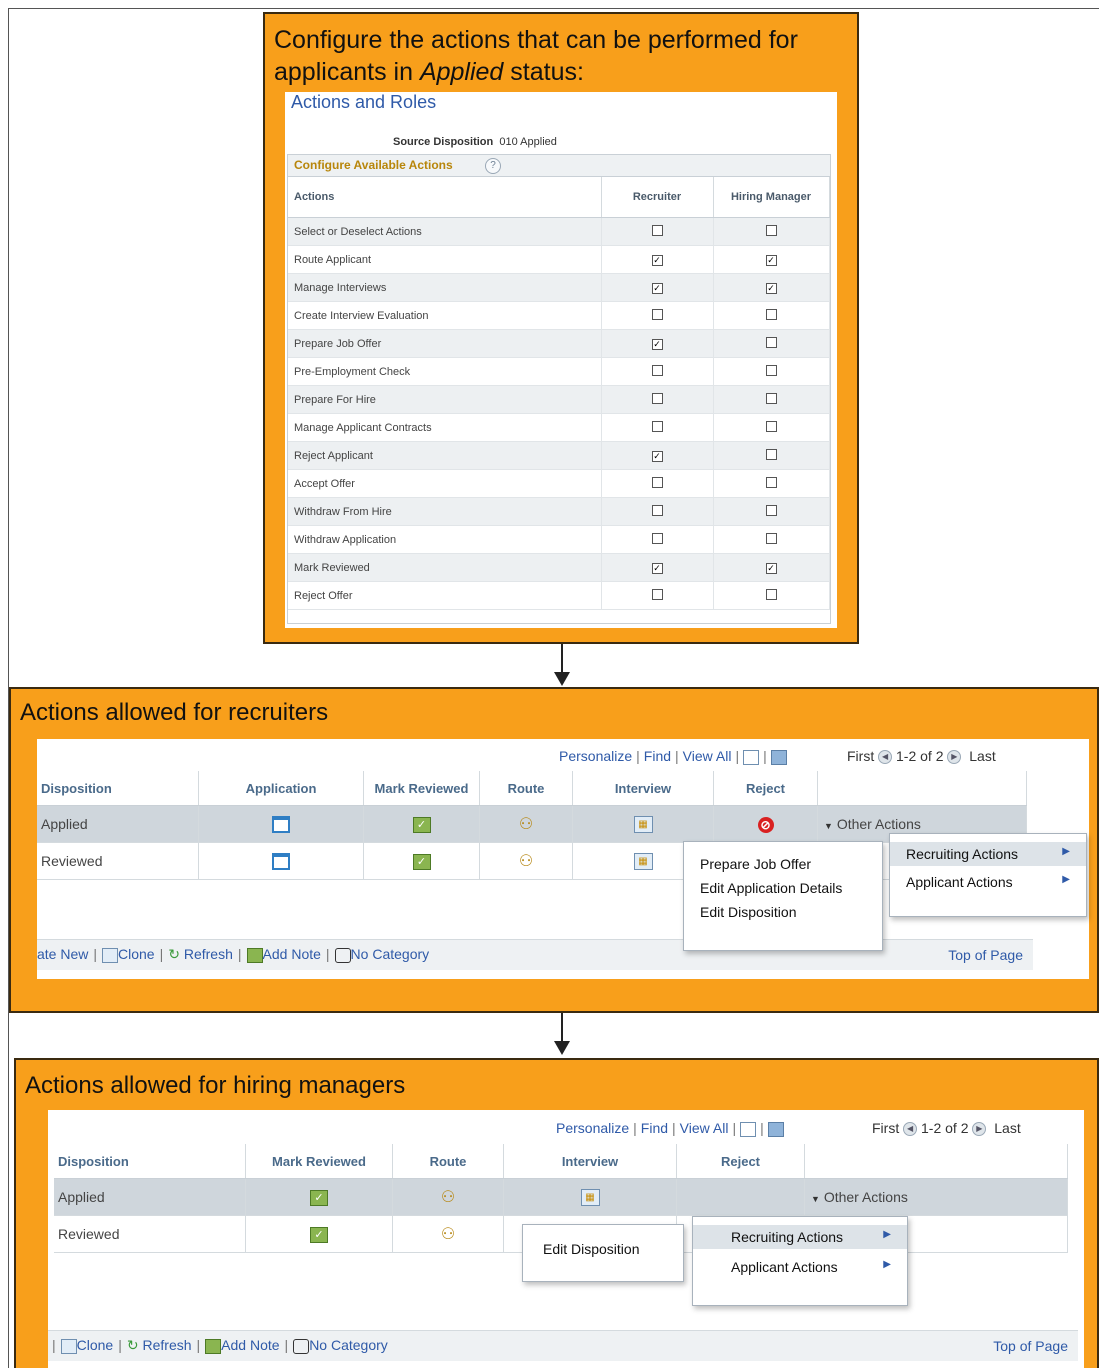 The width and height of the screenshot is (1099, 1368). What do you see at coordinates (783, 864) in the screenshot?
I see `menu-item-prepare-job-offer: Prepare Job Offer` at bounding box center [783, 864].